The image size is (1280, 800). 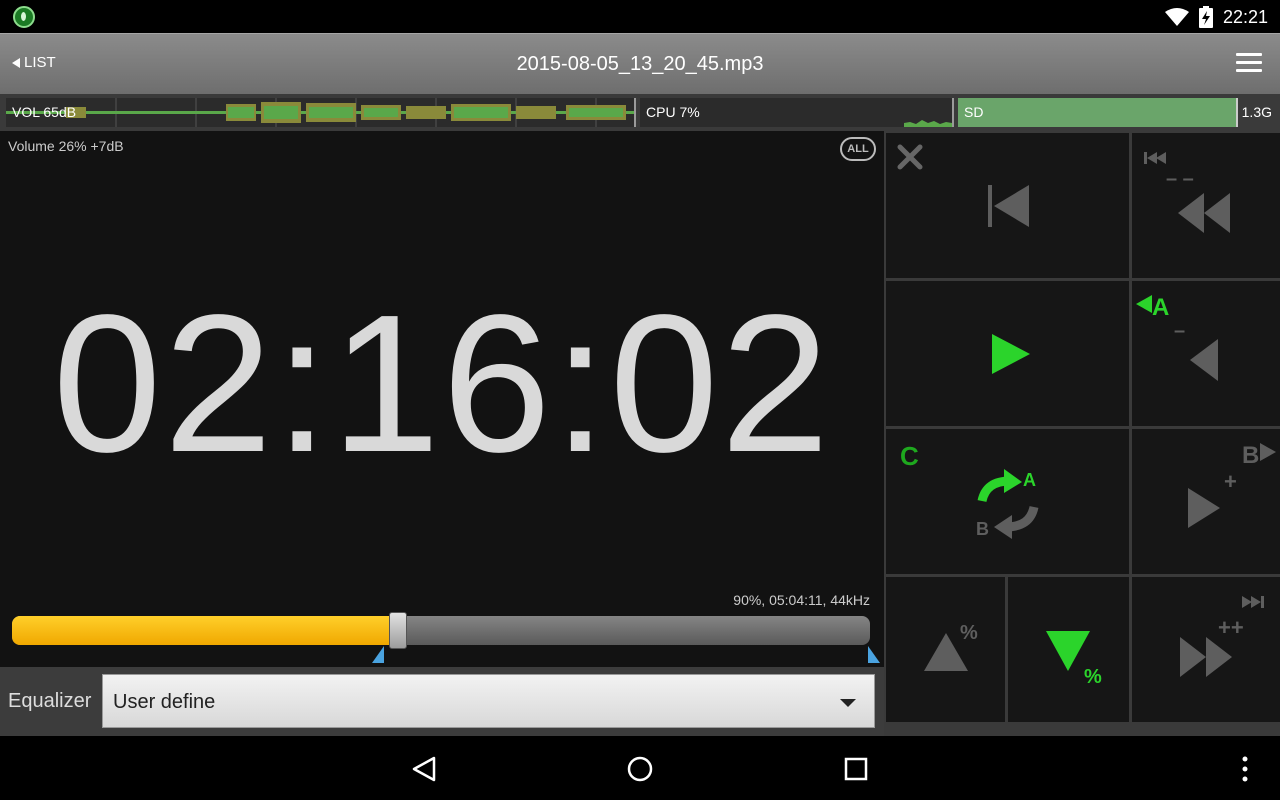 I want to click on speed-down-button: %, so click(x=1068, y=649).